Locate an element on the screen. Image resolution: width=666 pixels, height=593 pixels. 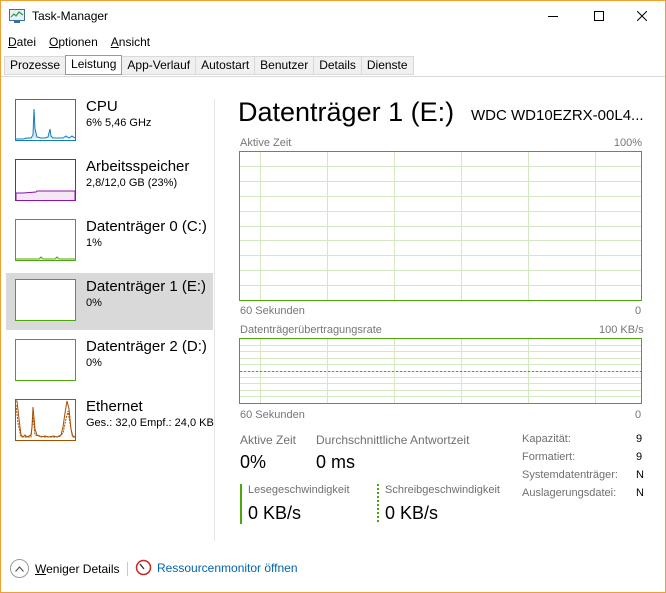
footer-separator is located at coordinates (127, 569).